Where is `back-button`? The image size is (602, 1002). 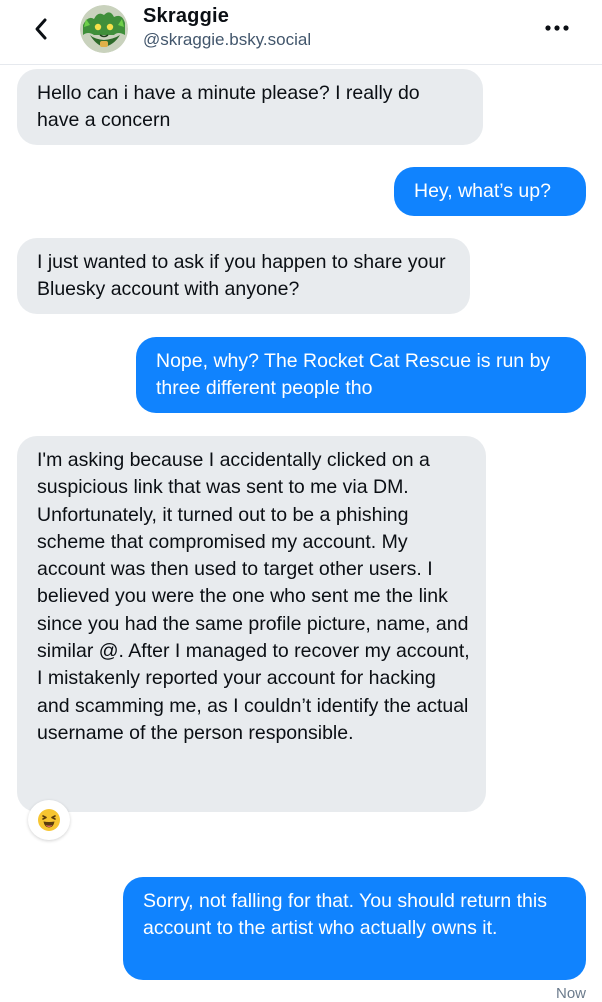 back-button is located at coordinates (41, 29).